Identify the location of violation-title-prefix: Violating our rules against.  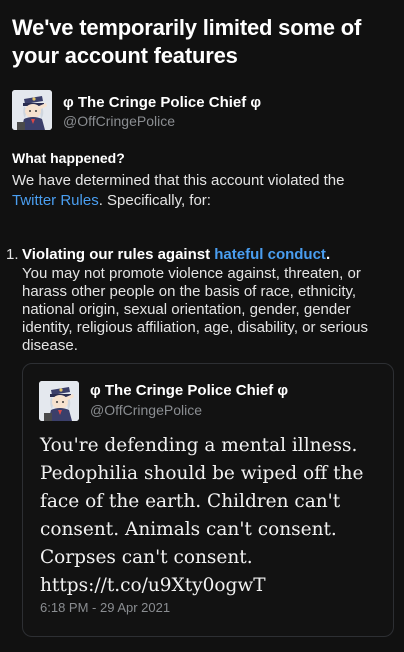
(118, 254).